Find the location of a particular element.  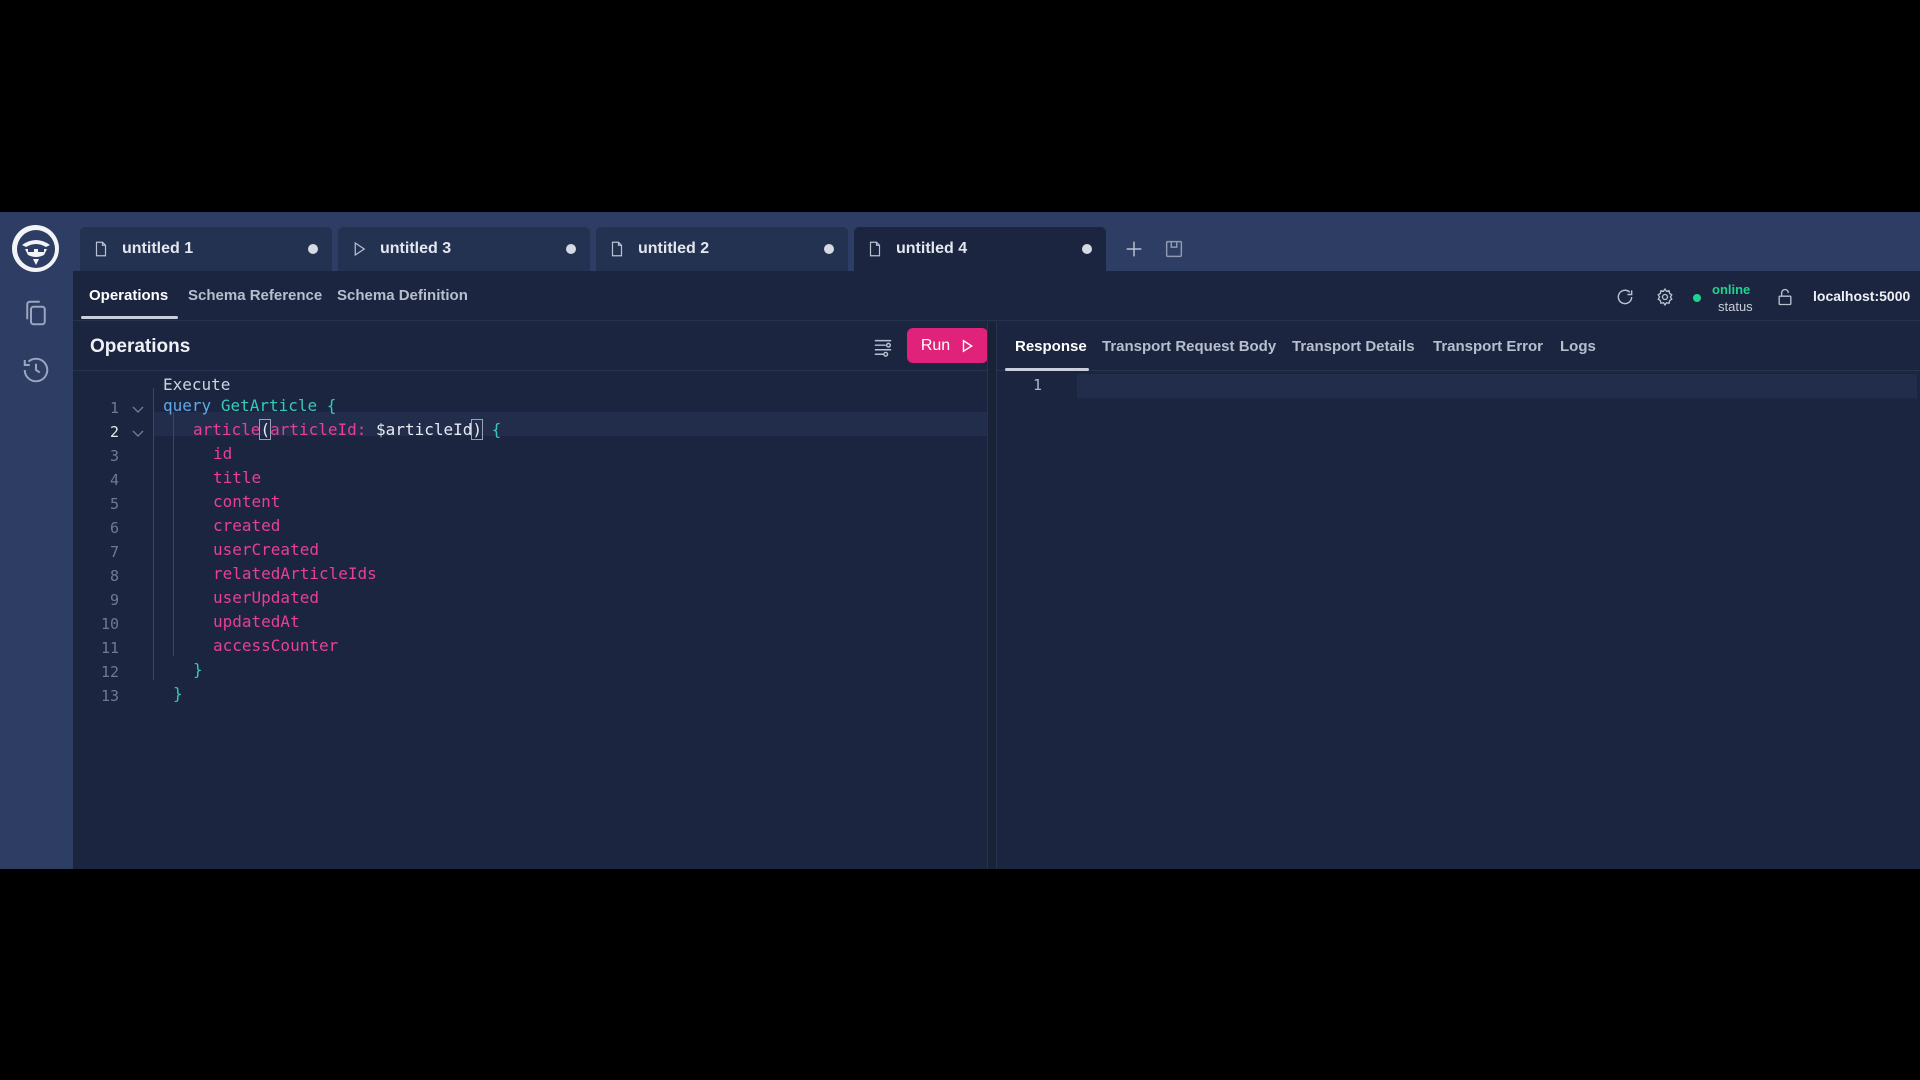

field-token: id is located at coordinates (223, 453).